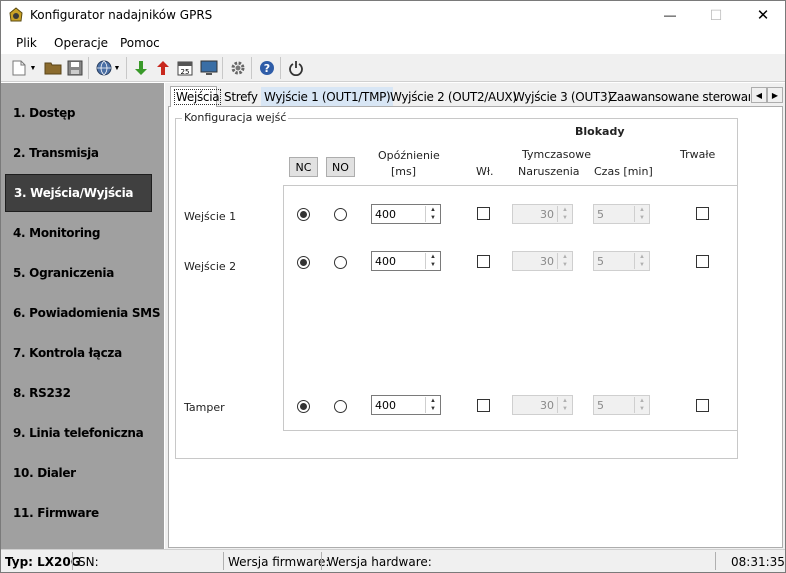 Image resolution: width=786 pixels, height=573 pixels. I want to click on sidebar-item-dialer: 10. Dialer, so click(82, 473).